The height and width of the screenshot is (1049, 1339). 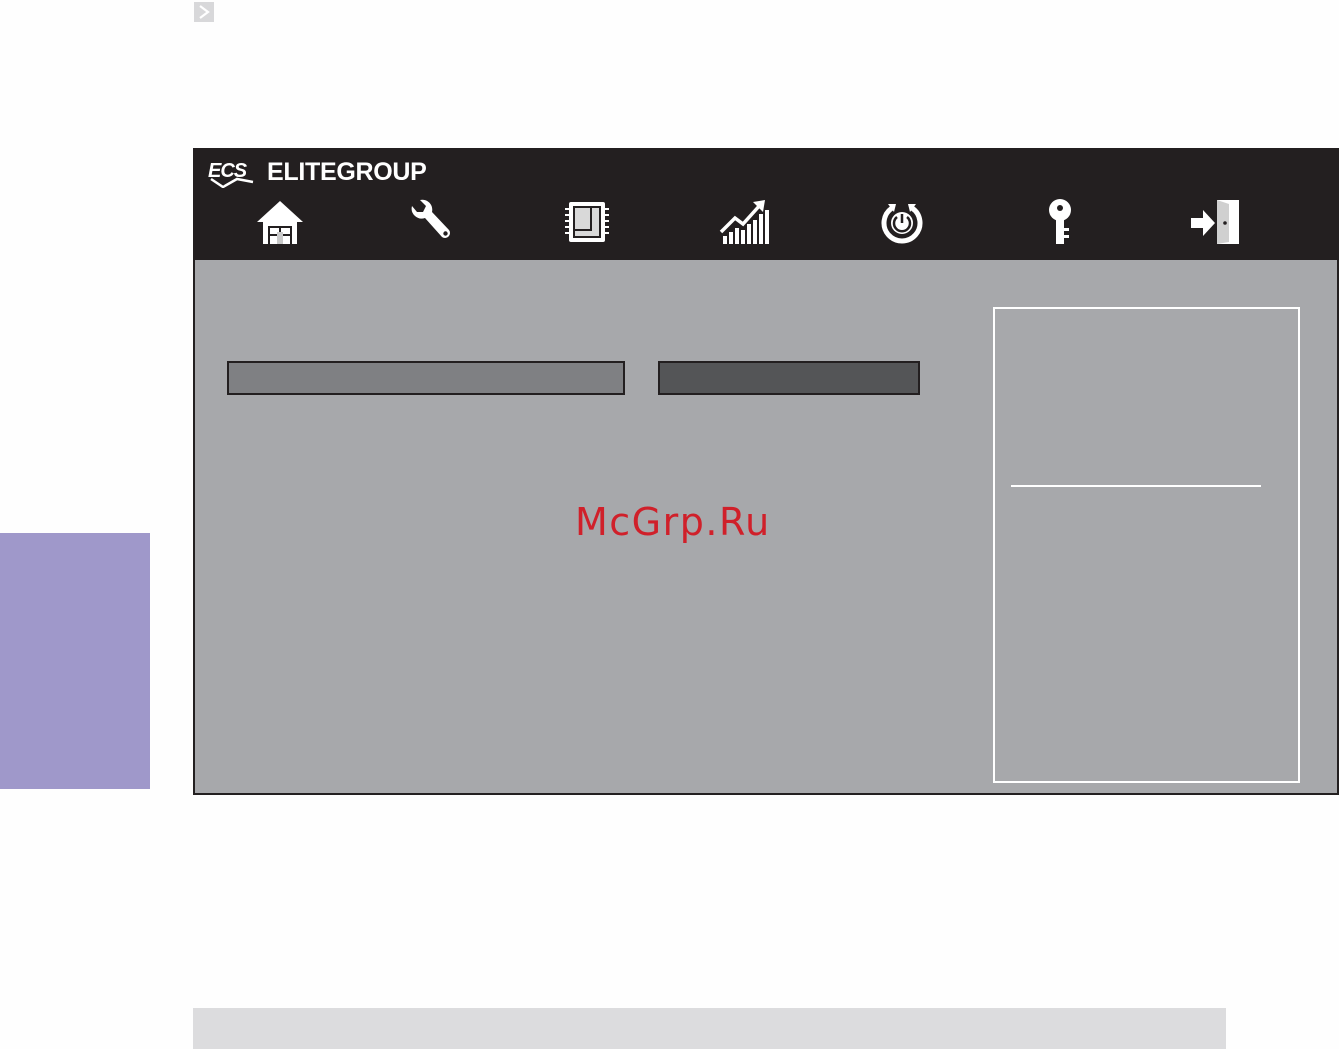 What do you see at coordinates (673, 522) in the screenshot?
I see `watermark: McGrp.Ru` at bounding box center [673, 522].